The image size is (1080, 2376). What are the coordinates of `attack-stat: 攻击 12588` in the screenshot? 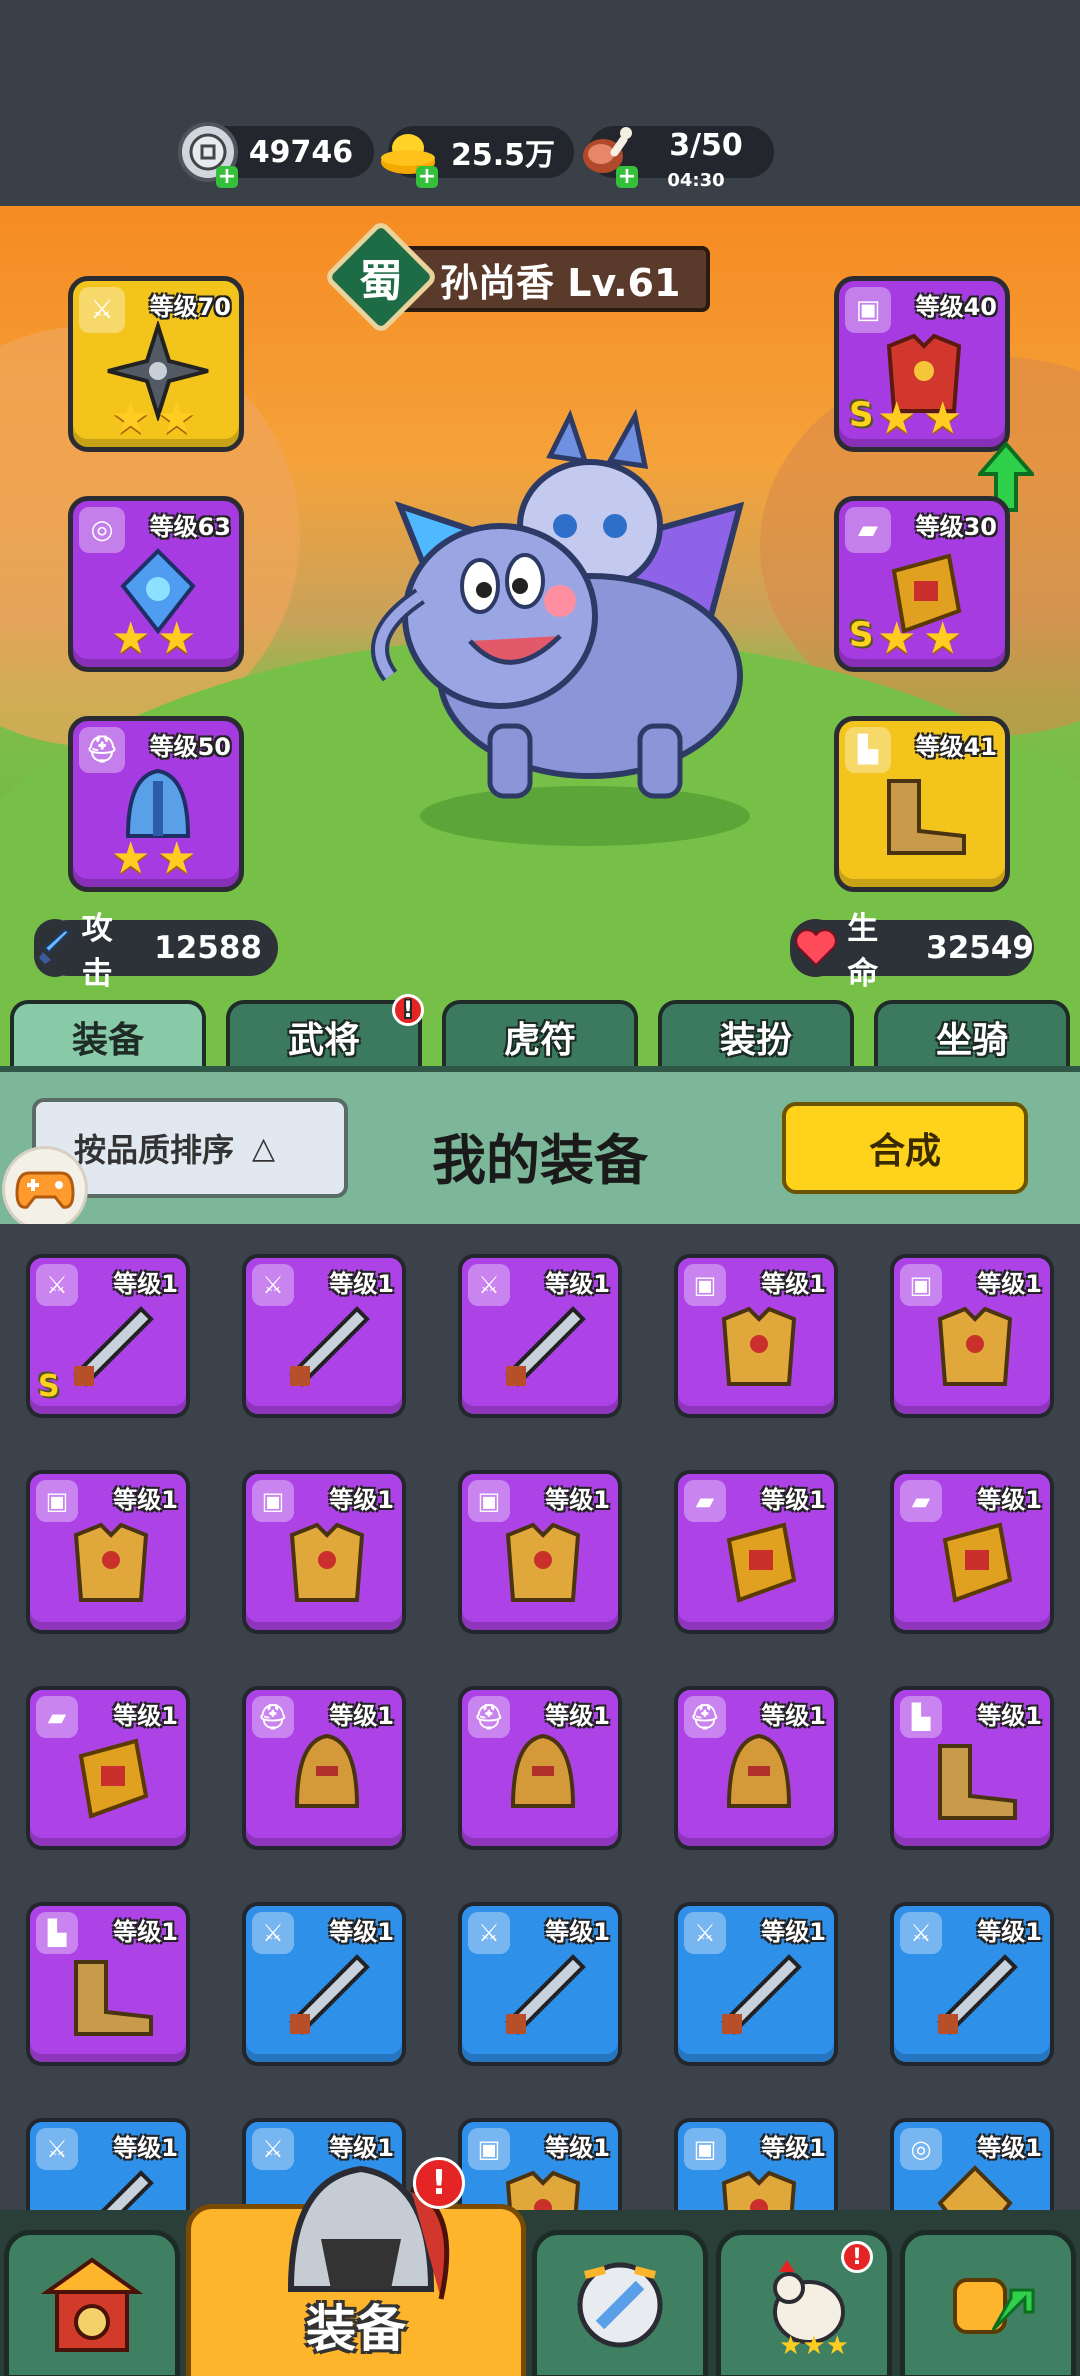 It's located at (156, 951).